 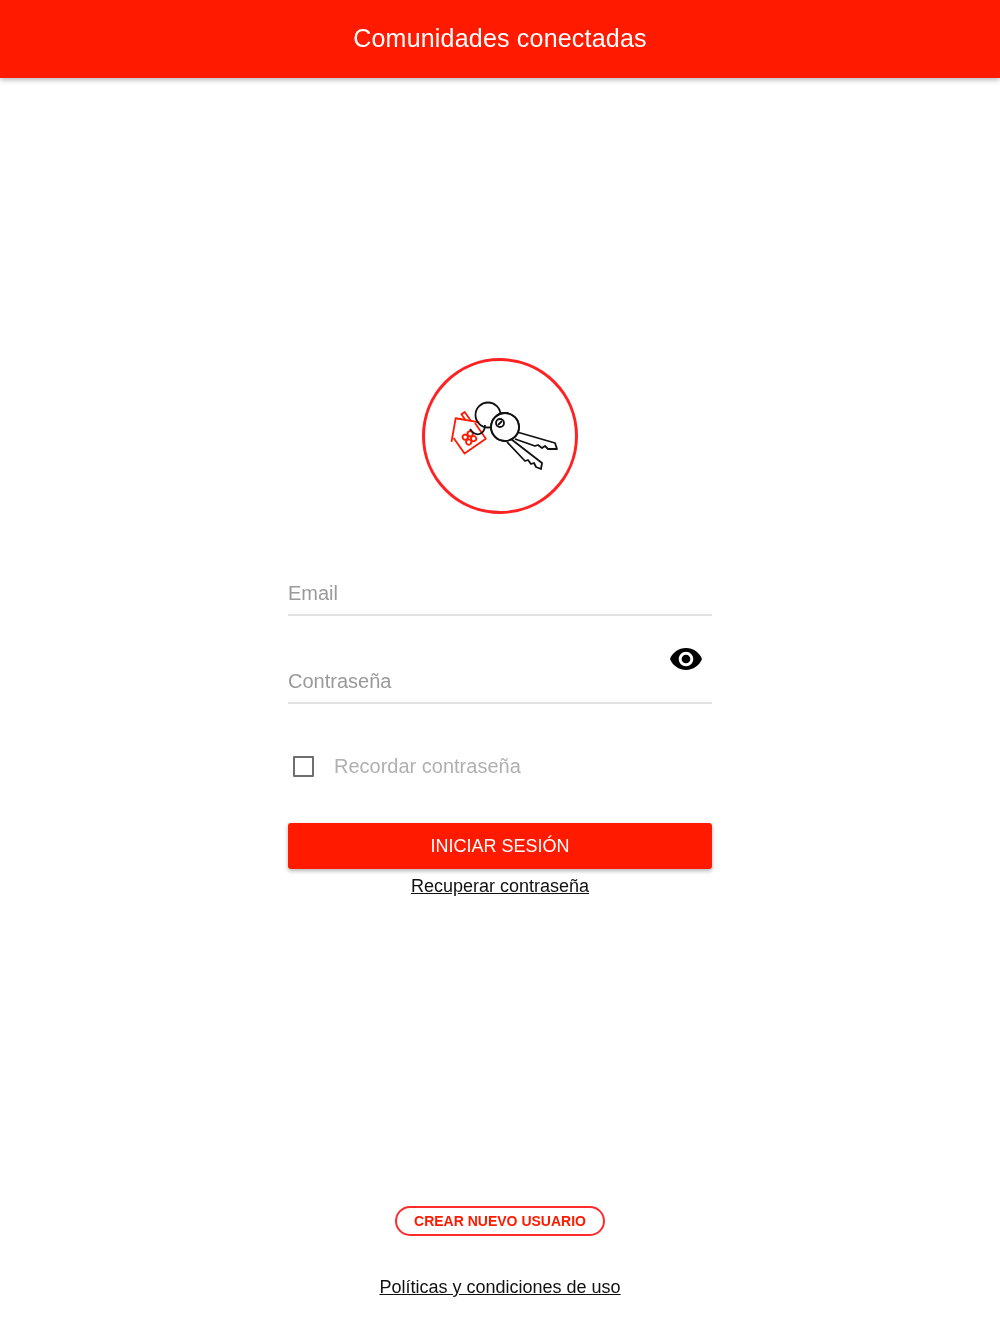 I want to click on email-field: Email, so click(x=500, y=594).